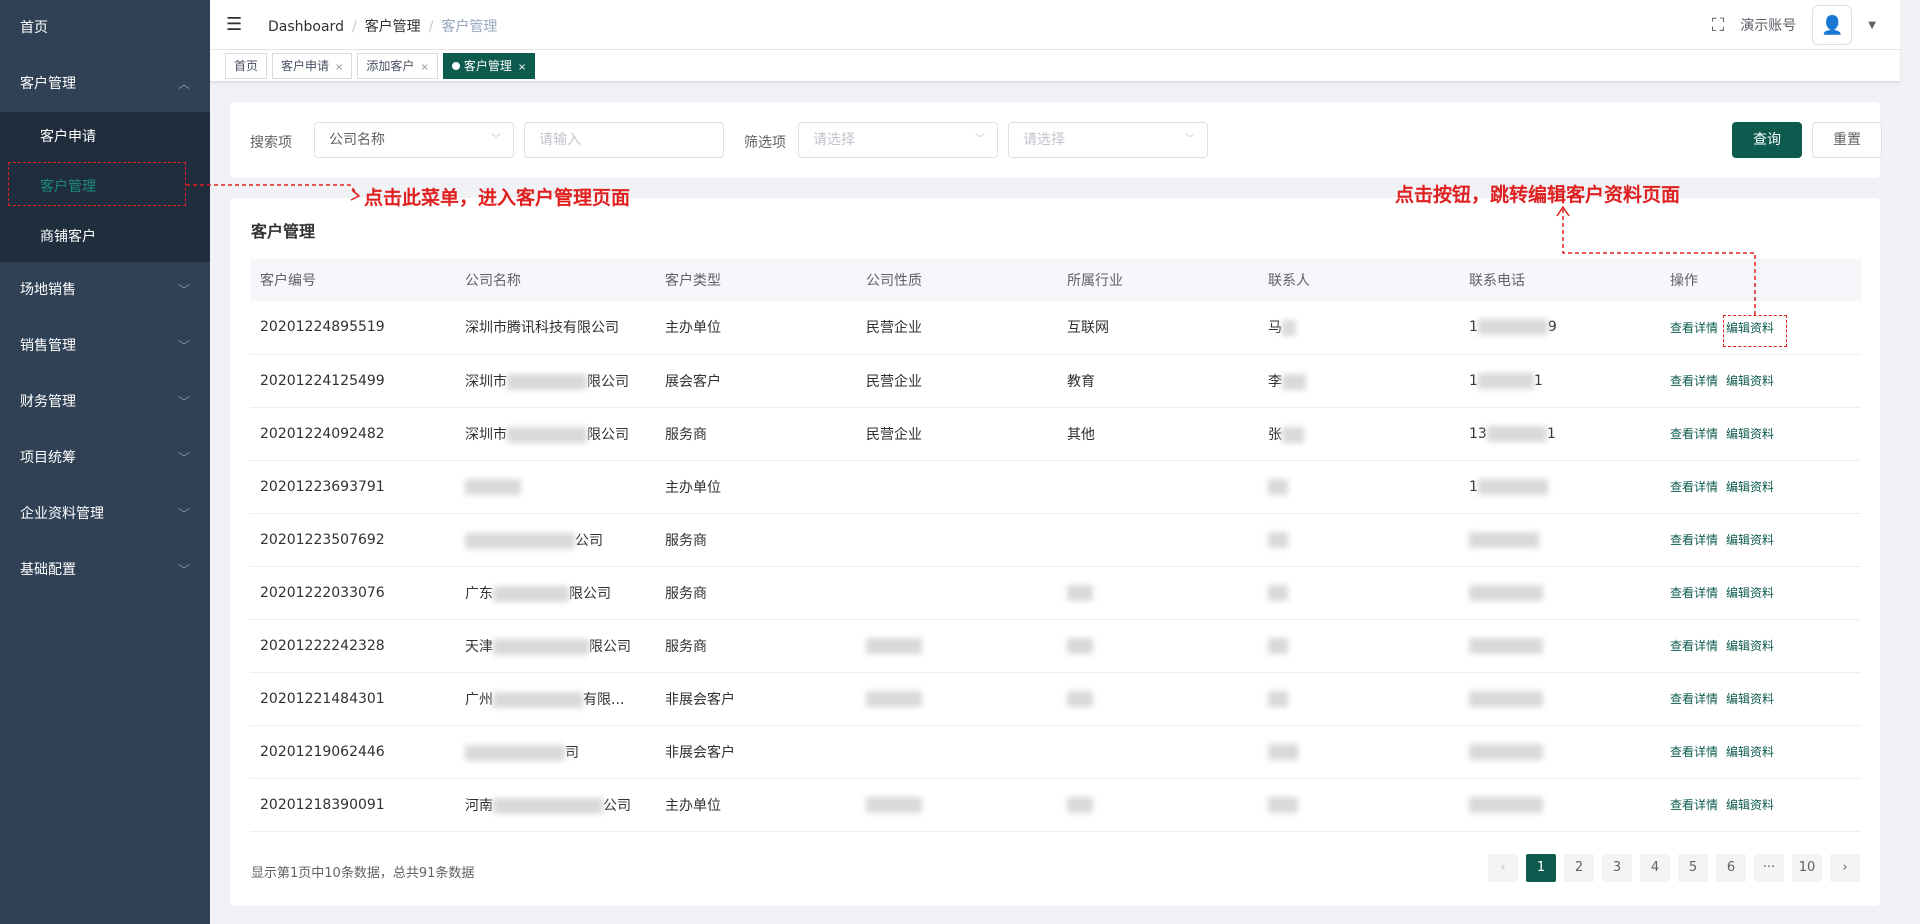 This screenshot has width=1920, height=924. What do you see at coordinates (693, 381) in the screenshot?
I see `customer-type: 展会客户` at bounding box center [693, 381].